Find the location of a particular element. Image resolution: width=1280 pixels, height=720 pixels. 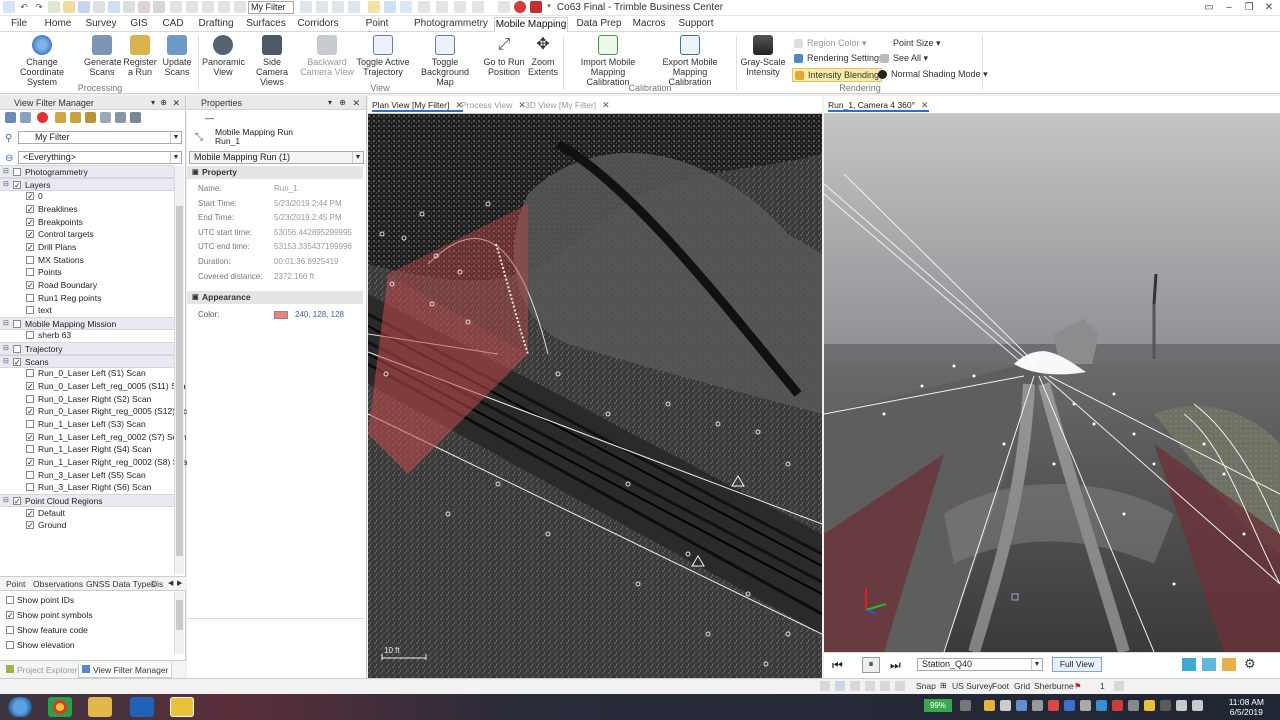

intensity-blending-button: Intensity Blending is located at coordinates (837, 75).